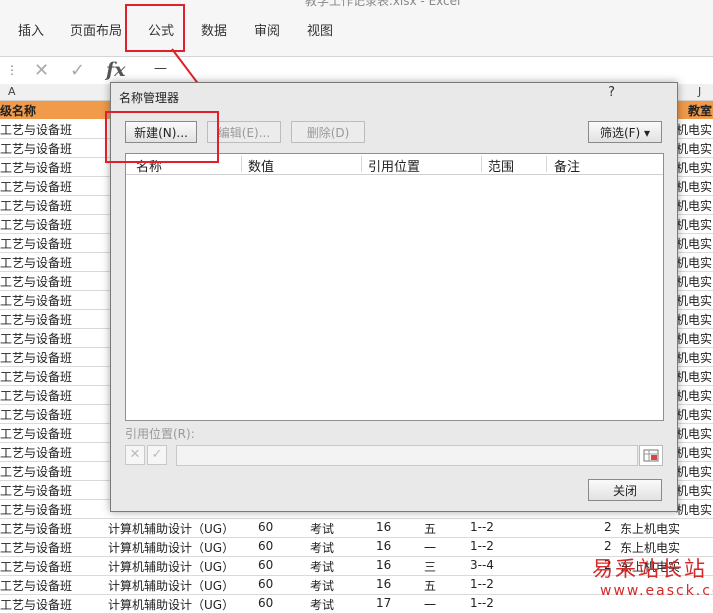  What do you see at coordinates (625, 132) in the screenshot?
I see `filter-button: 筛选(F) ▾` at bounding box center [625, 132].